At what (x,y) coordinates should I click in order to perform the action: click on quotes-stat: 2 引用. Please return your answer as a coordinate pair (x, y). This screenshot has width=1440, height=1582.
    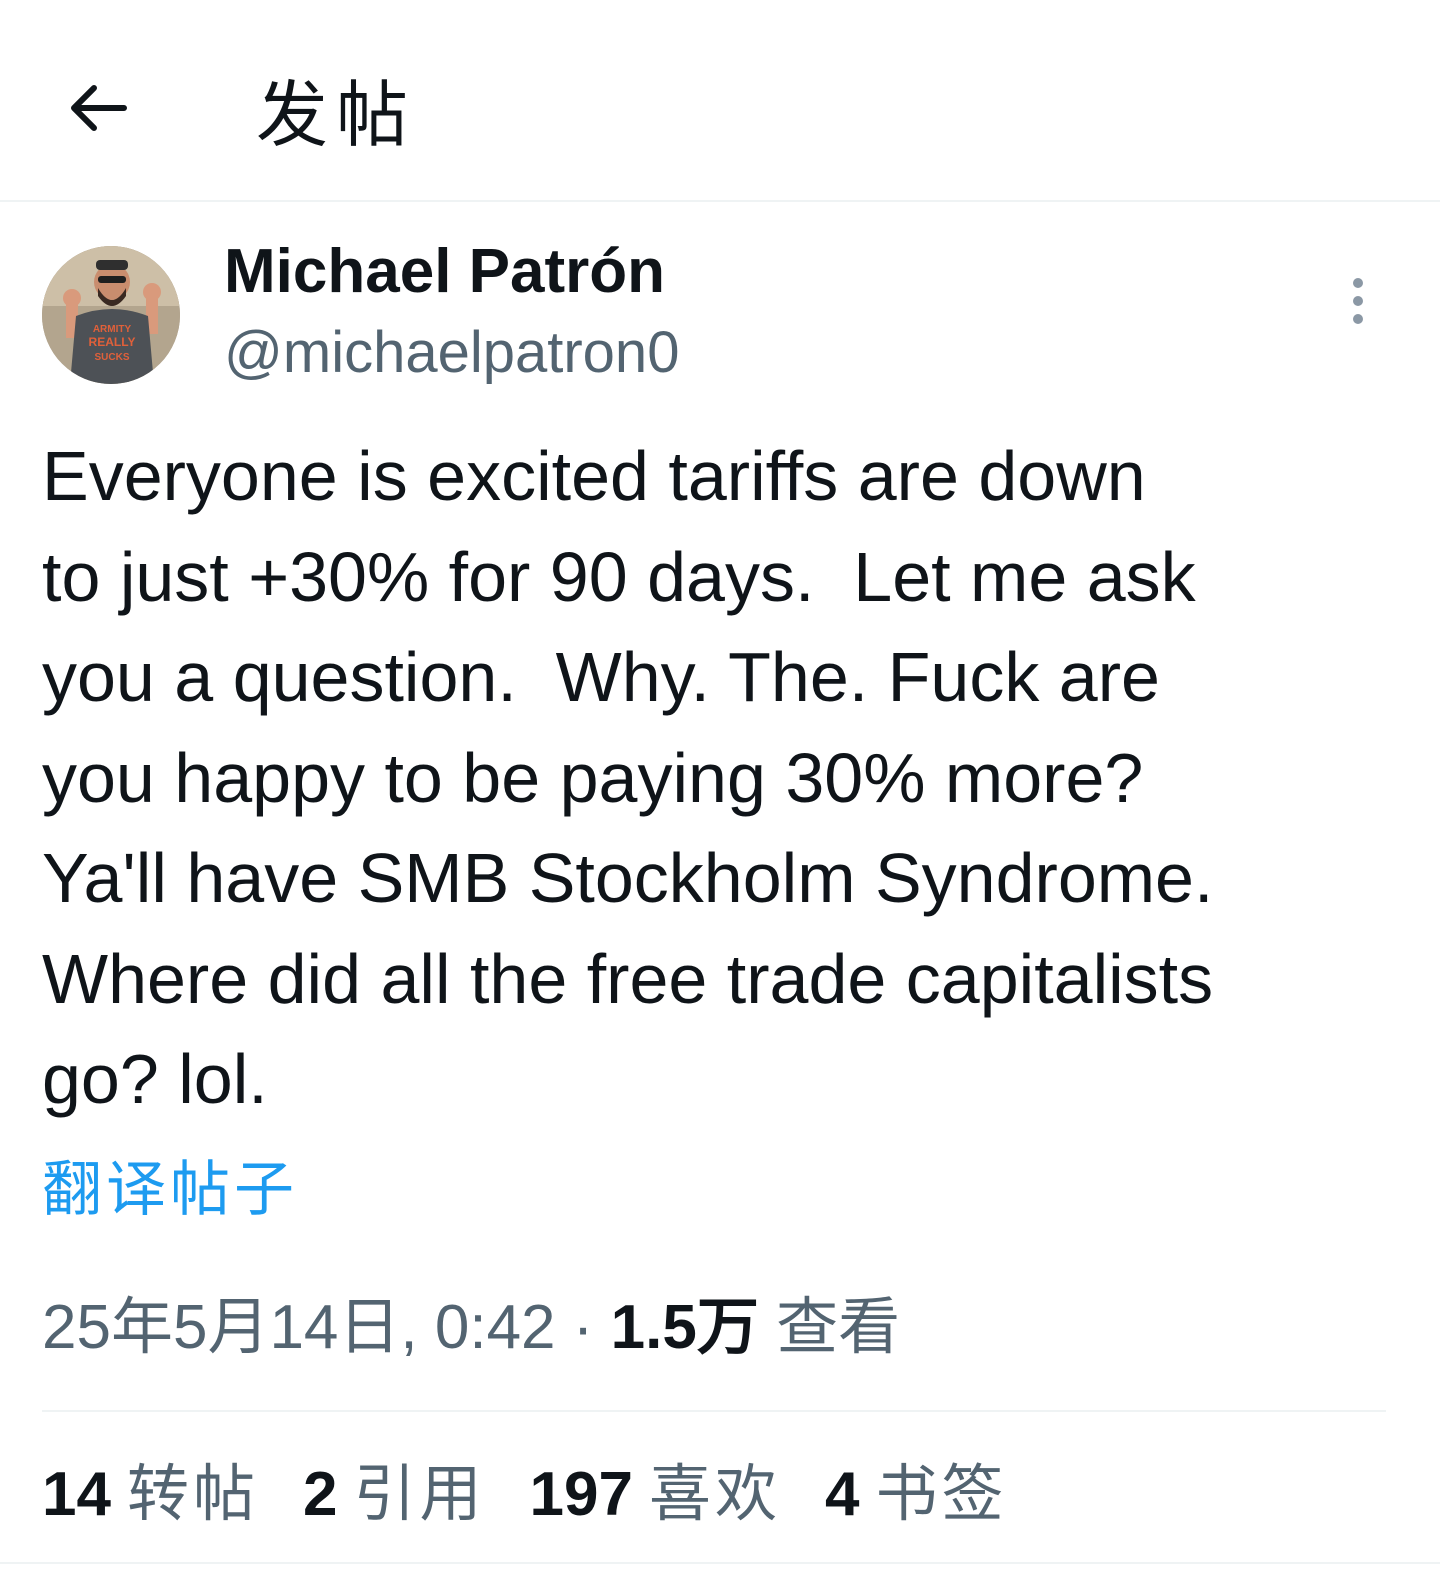
    Looking at the image, I should click on (394, 1494).